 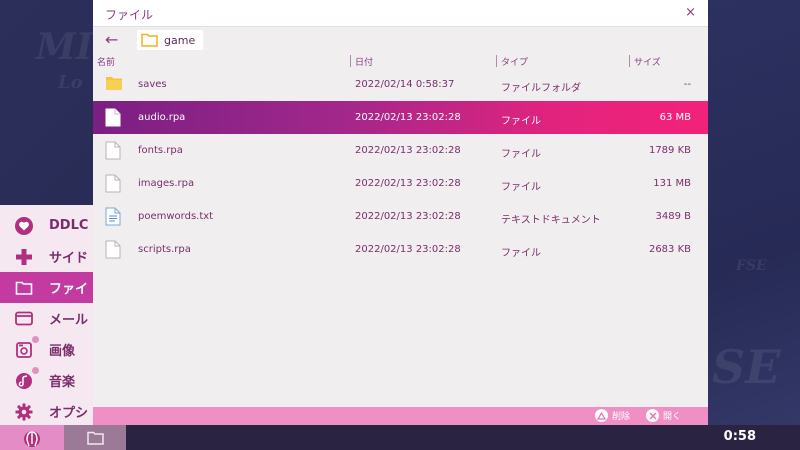 I want to click on file-size: 1789 KB, so click(x=669, y=150).